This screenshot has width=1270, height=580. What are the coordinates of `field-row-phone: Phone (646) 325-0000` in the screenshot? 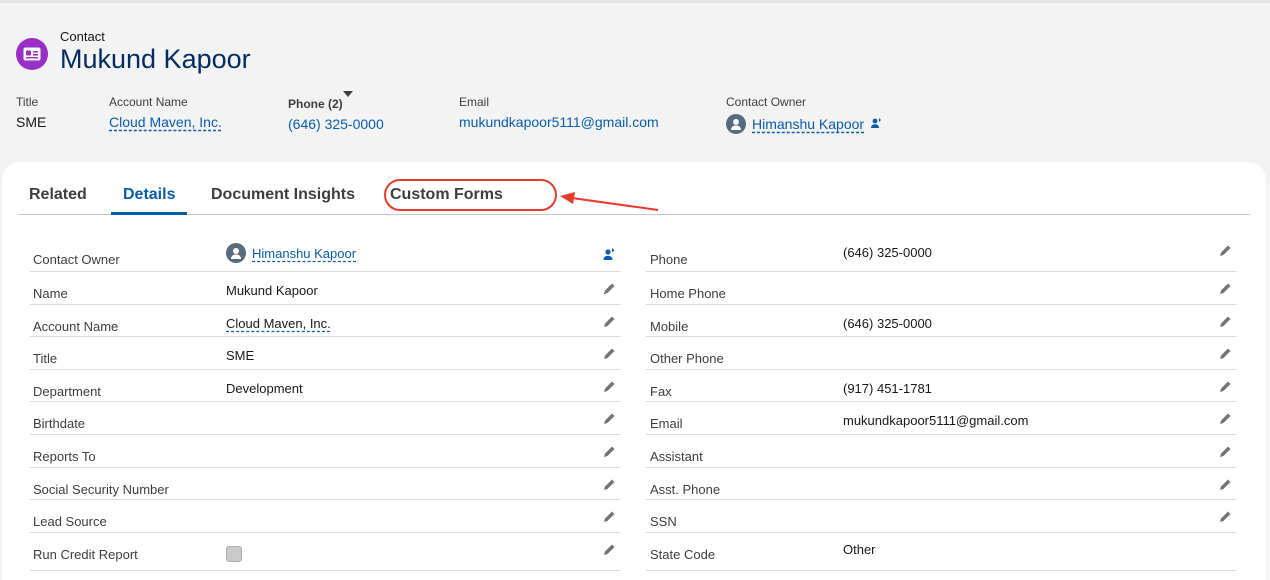 It's located at (941, 255).